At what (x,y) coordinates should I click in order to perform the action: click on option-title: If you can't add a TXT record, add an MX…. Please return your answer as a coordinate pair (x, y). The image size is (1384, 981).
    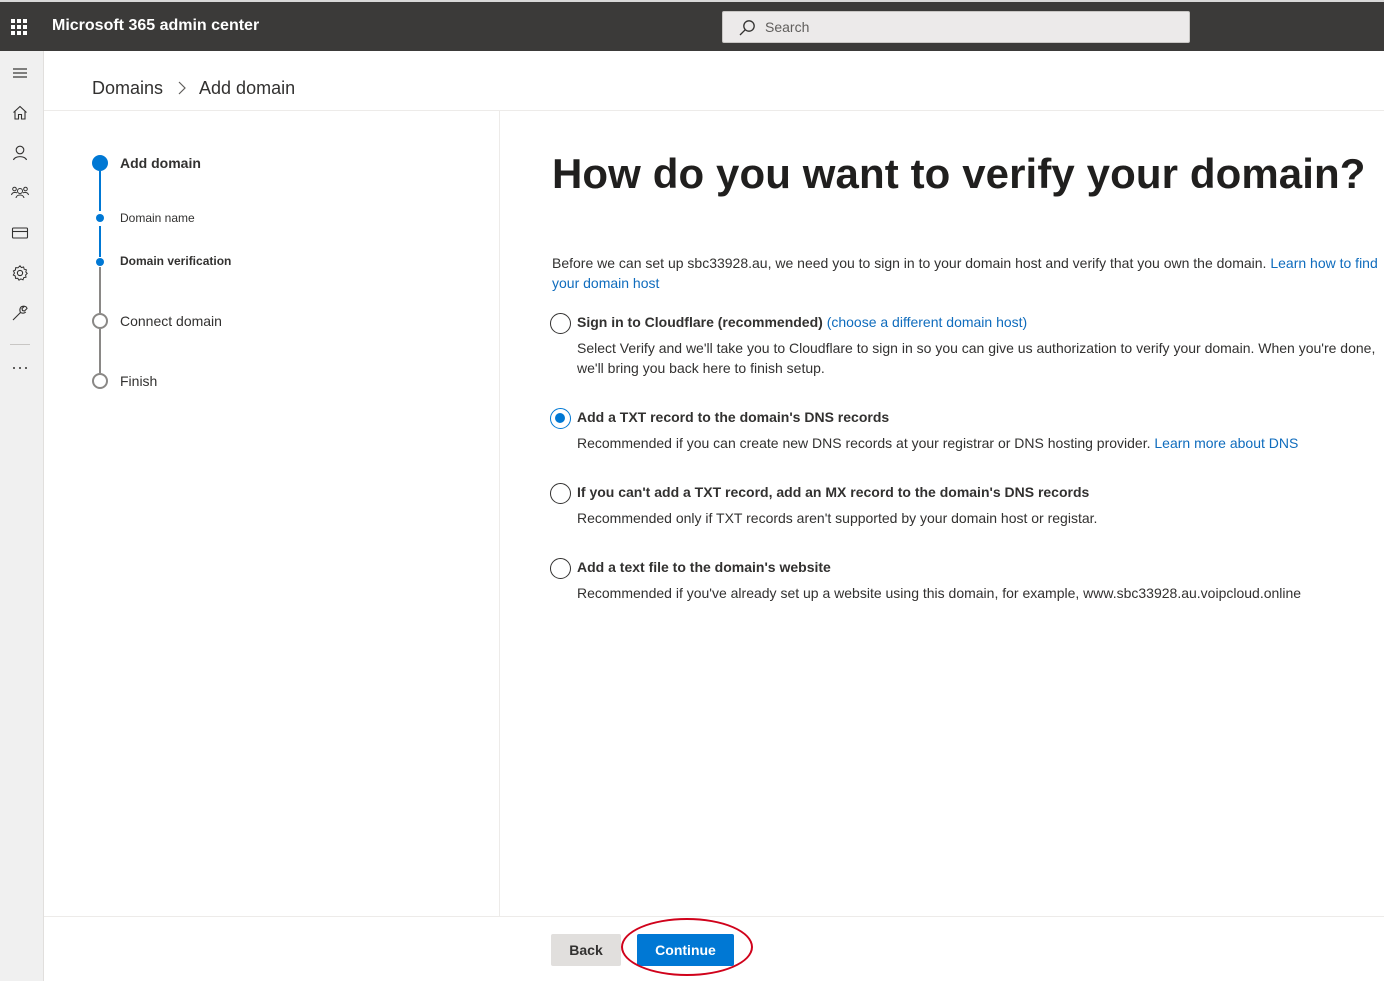
    Looking at the image, I should click on (833, 492).